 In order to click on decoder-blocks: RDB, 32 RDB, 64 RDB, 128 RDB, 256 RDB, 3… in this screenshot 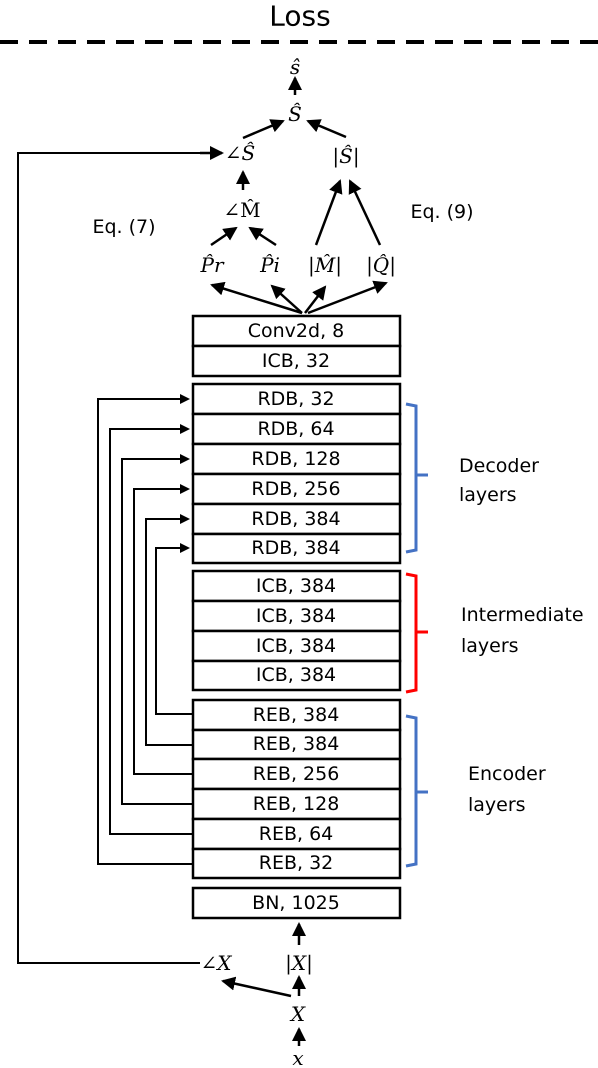, I will do `click(296, 473)`.